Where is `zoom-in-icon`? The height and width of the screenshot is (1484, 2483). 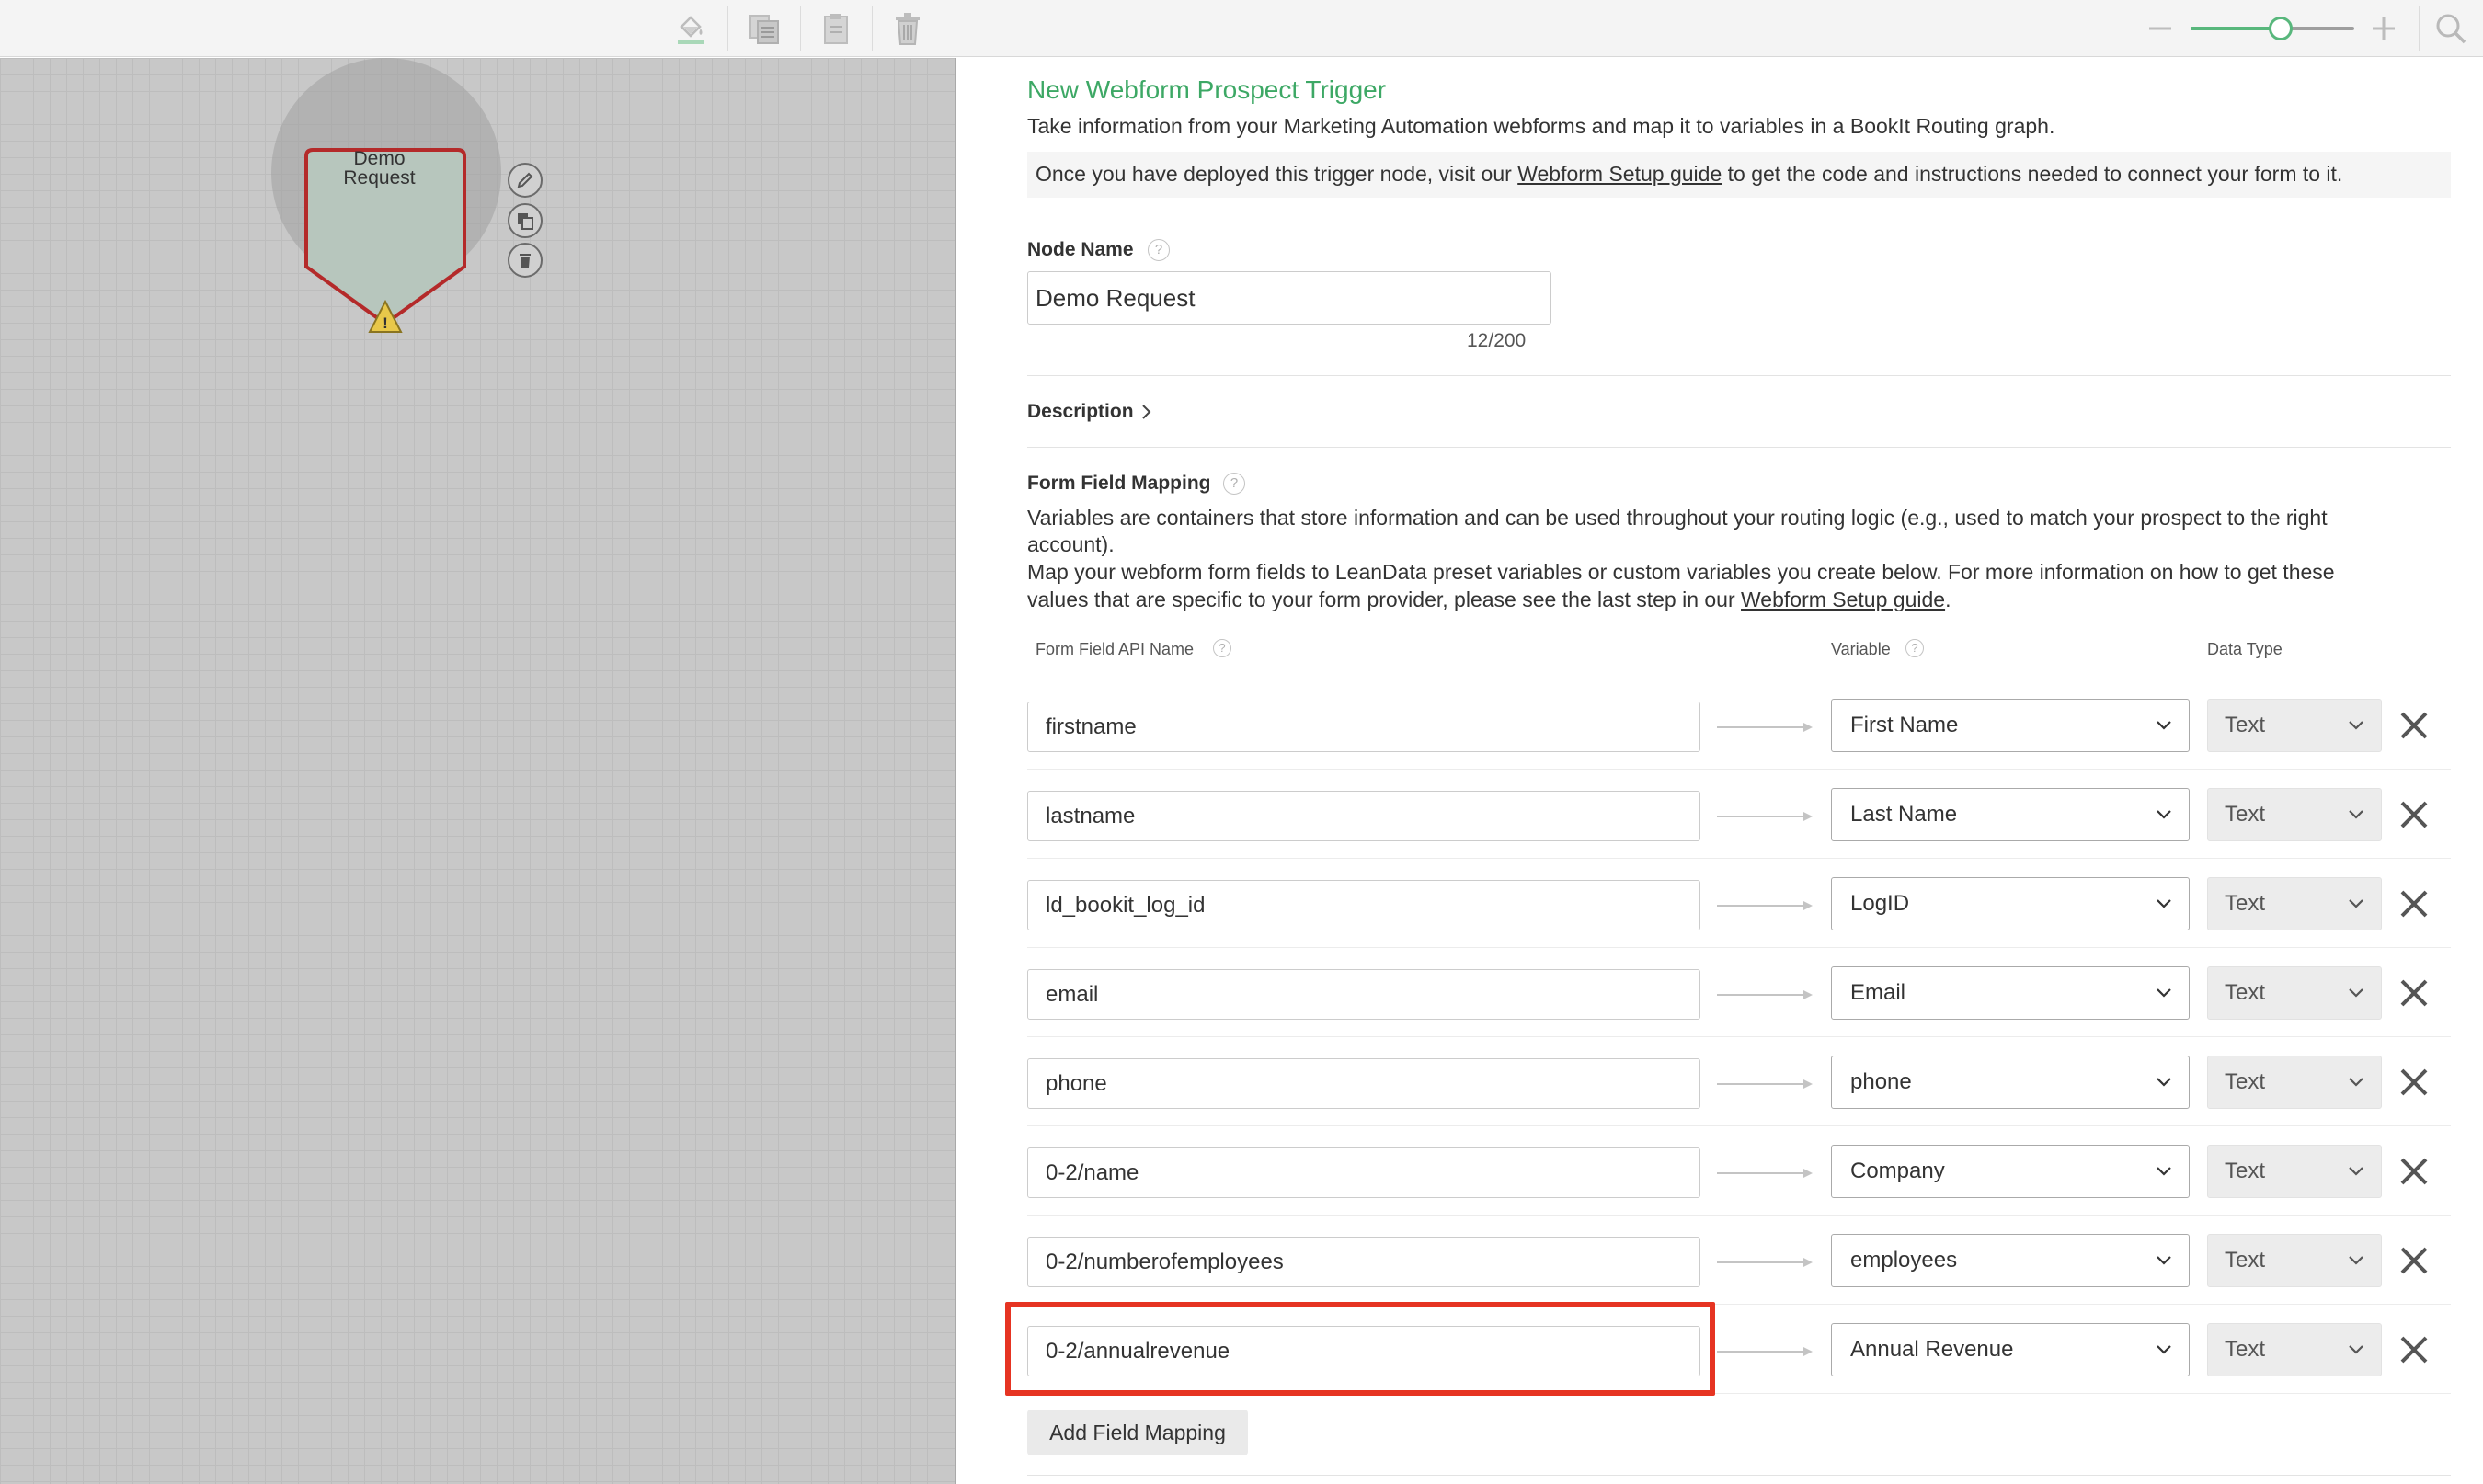
zoom-in-icon is located at coordinates (2384, 28).